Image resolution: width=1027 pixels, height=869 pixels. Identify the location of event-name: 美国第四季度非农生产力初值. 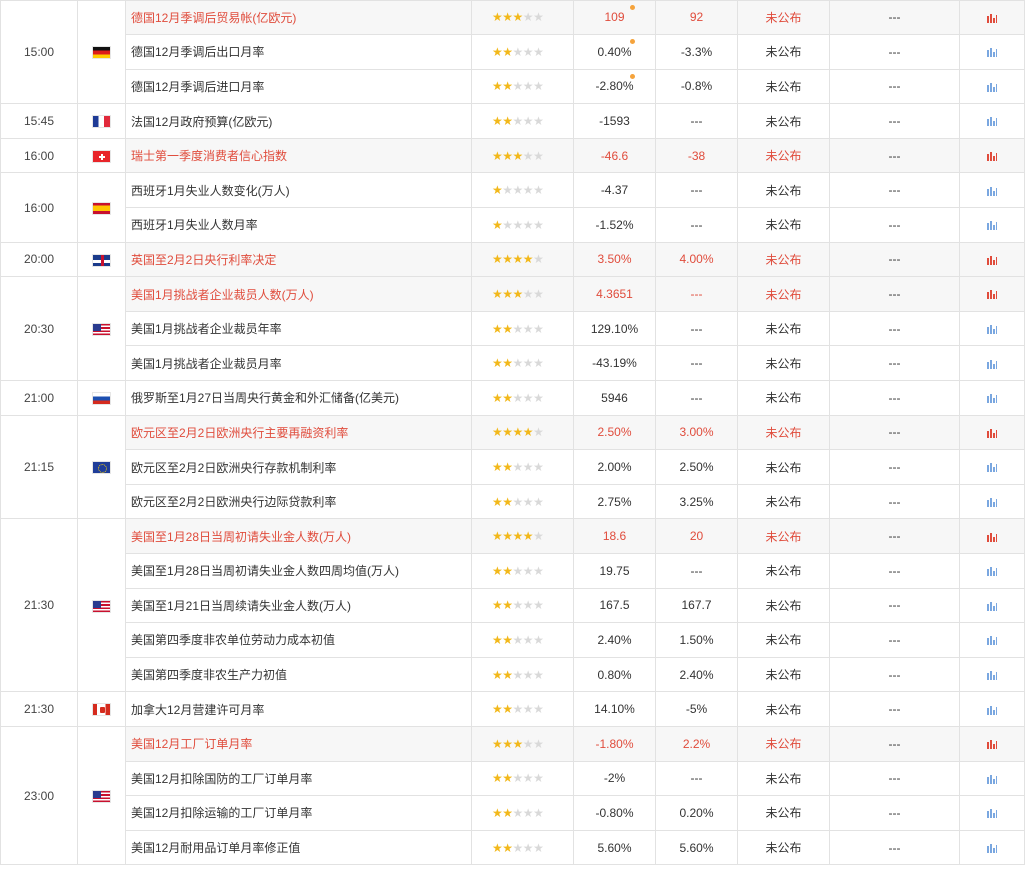
(298, 674).